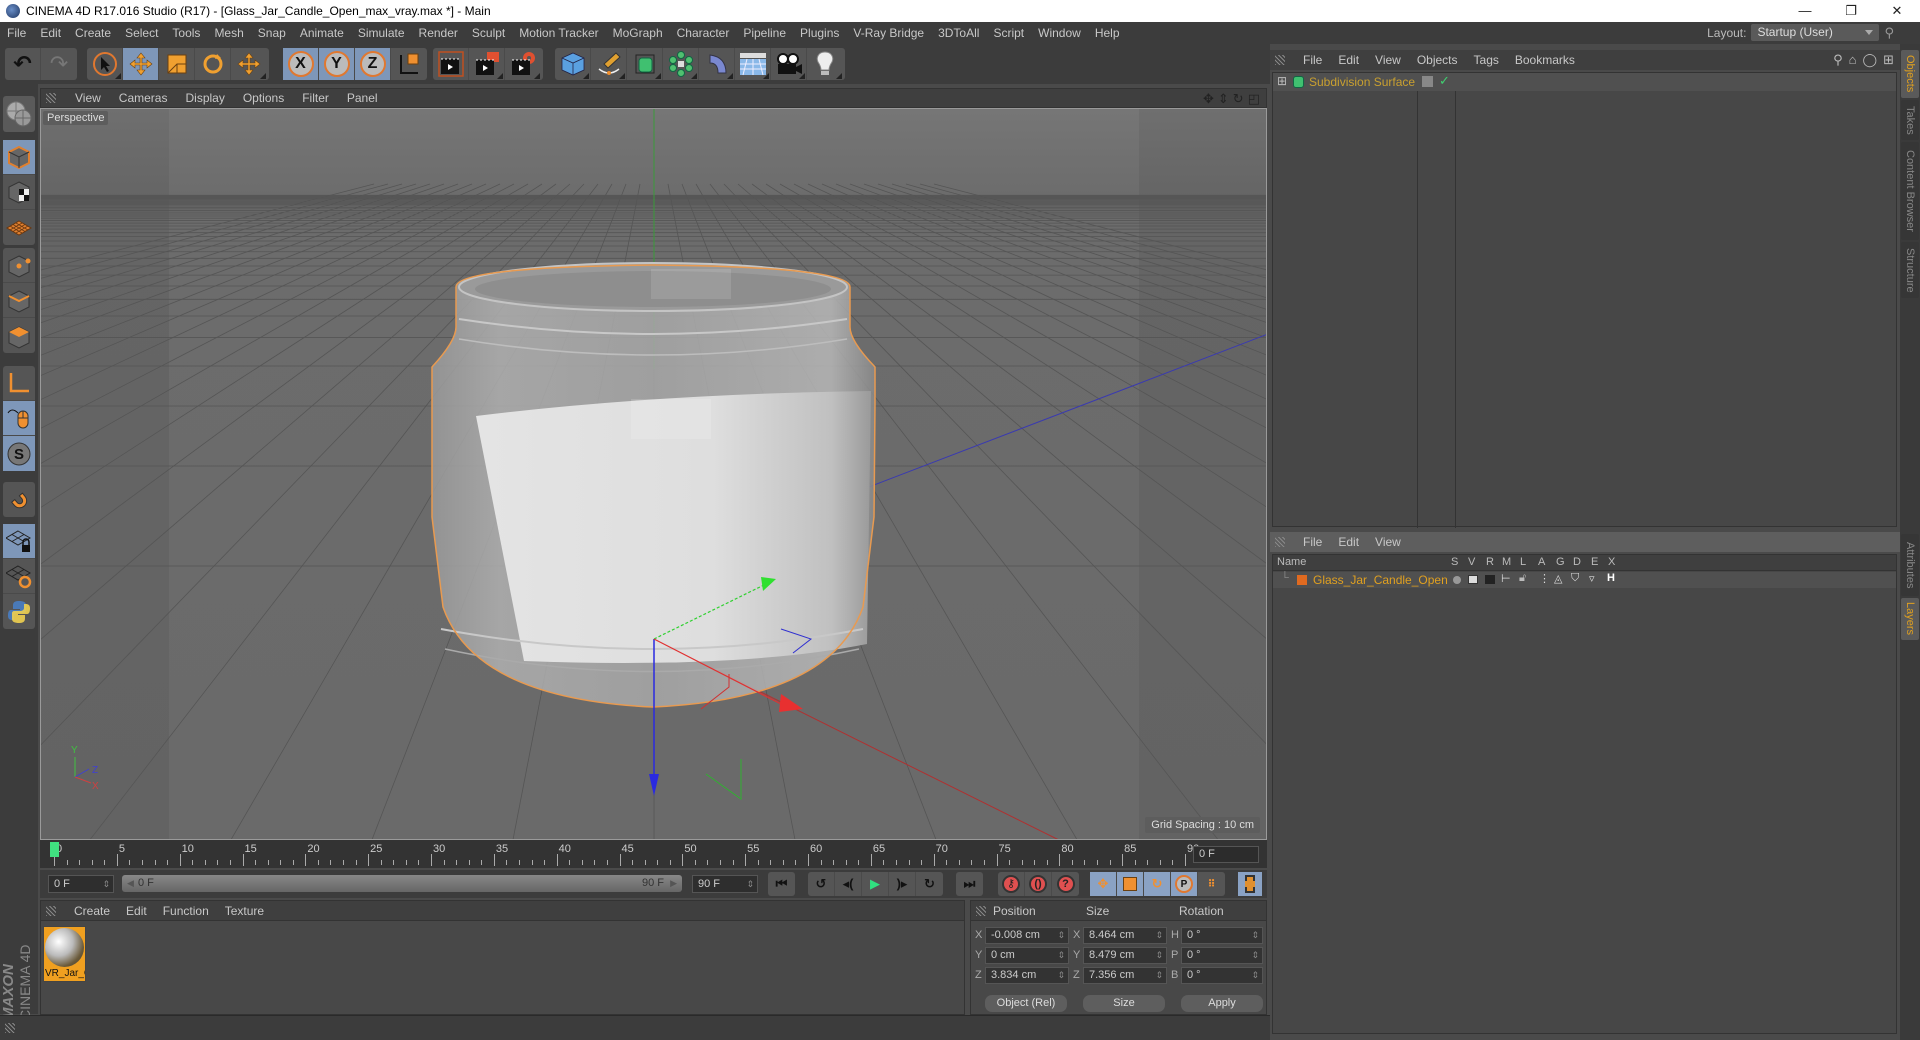 Image resolution: width=1920 pixels, height=1040 pixels. What do you see at coordinates (1011, 884) in the screenshot?
I see `record-keys-button: ⚷` at bounding box center [1011, 884].